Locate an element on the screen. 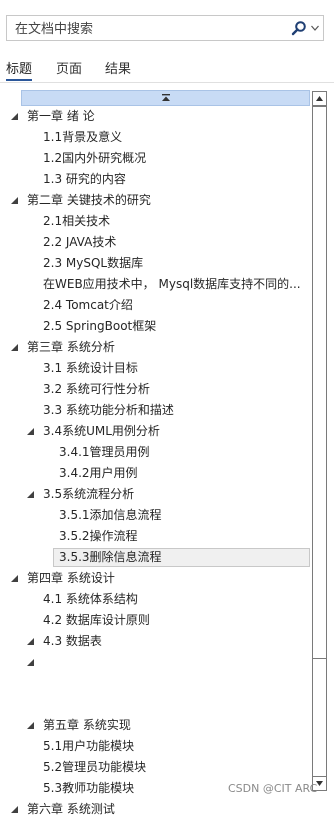 This screenshot has height=820, width=334. tree-item-label: 第三章 系统分析 is located at coordinates (71, 347).